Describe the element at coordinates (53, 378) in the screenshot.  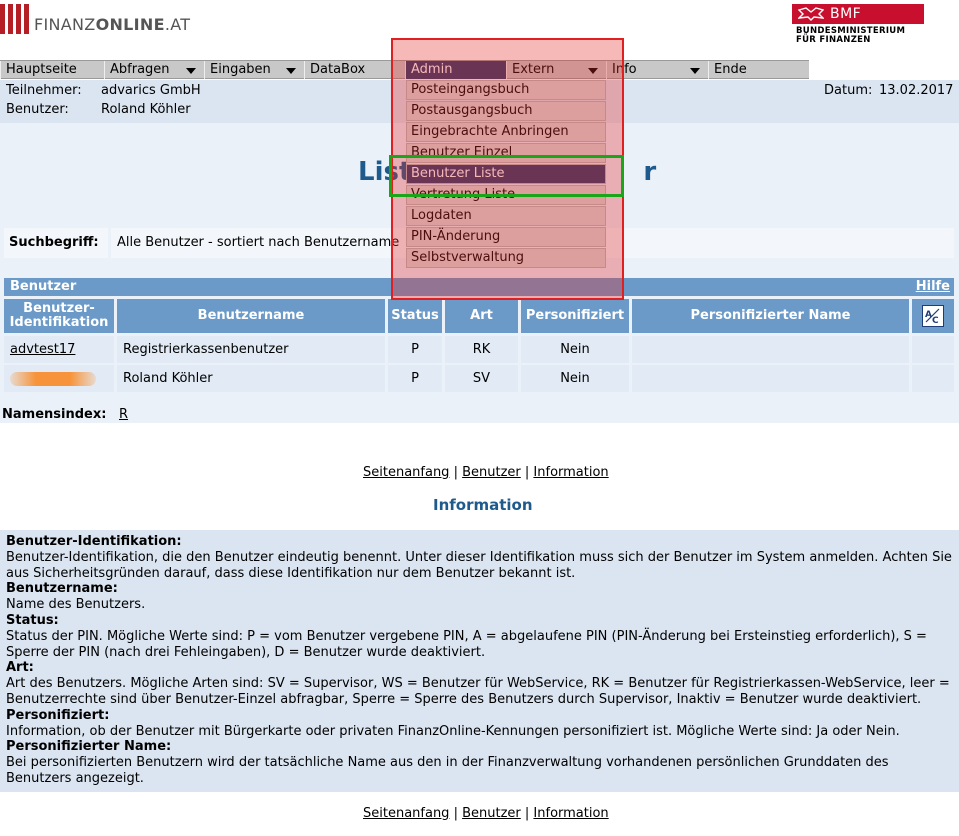
I see `redaction-blur` at that location.